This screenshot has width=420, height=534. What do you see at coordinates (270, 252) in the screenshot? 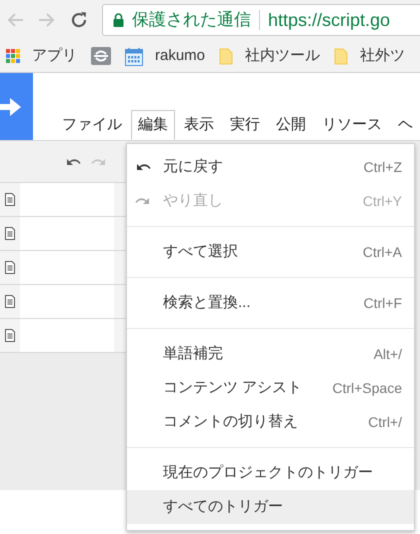
I see `menu-item: すべて選択 Ctrl+A` at bounding box center [270, 252].